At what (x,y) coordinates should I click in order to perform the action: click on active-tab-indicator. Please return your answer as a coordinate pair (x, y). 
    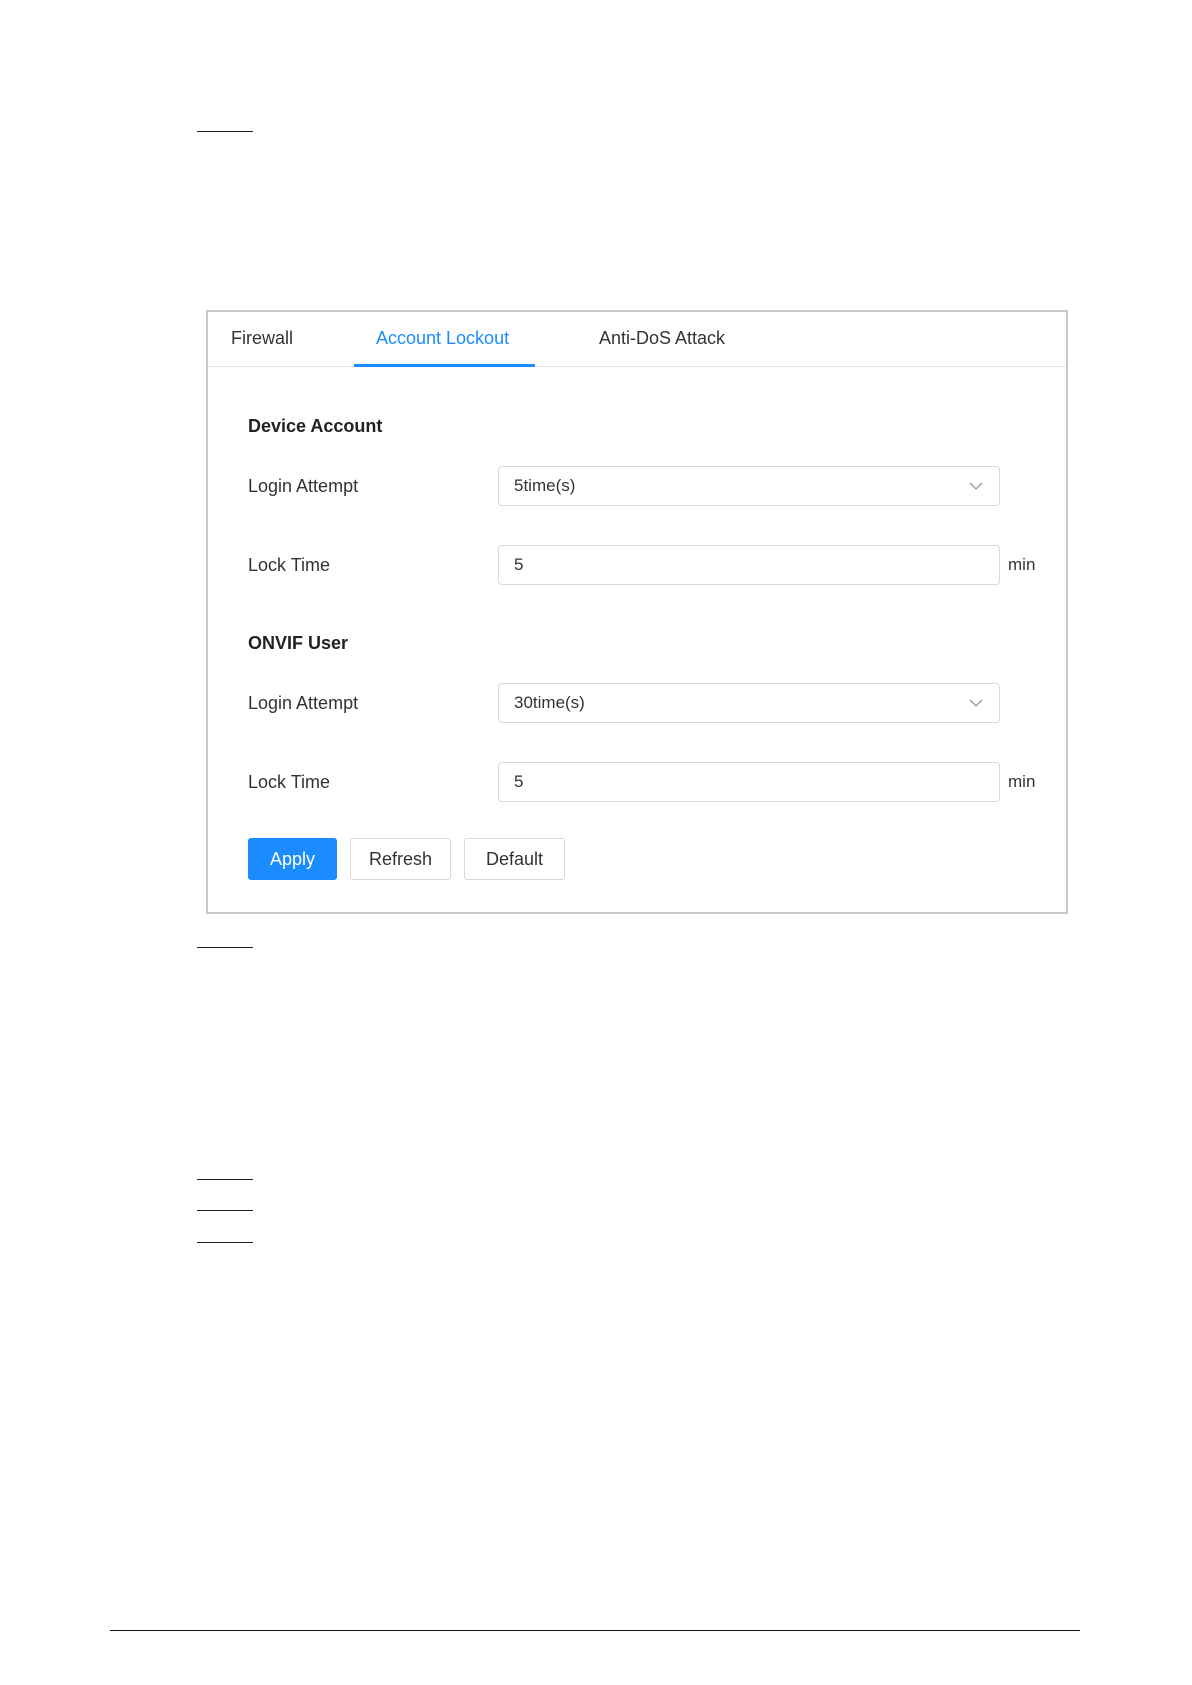
    Looking at the image, I should click on (444, 365).